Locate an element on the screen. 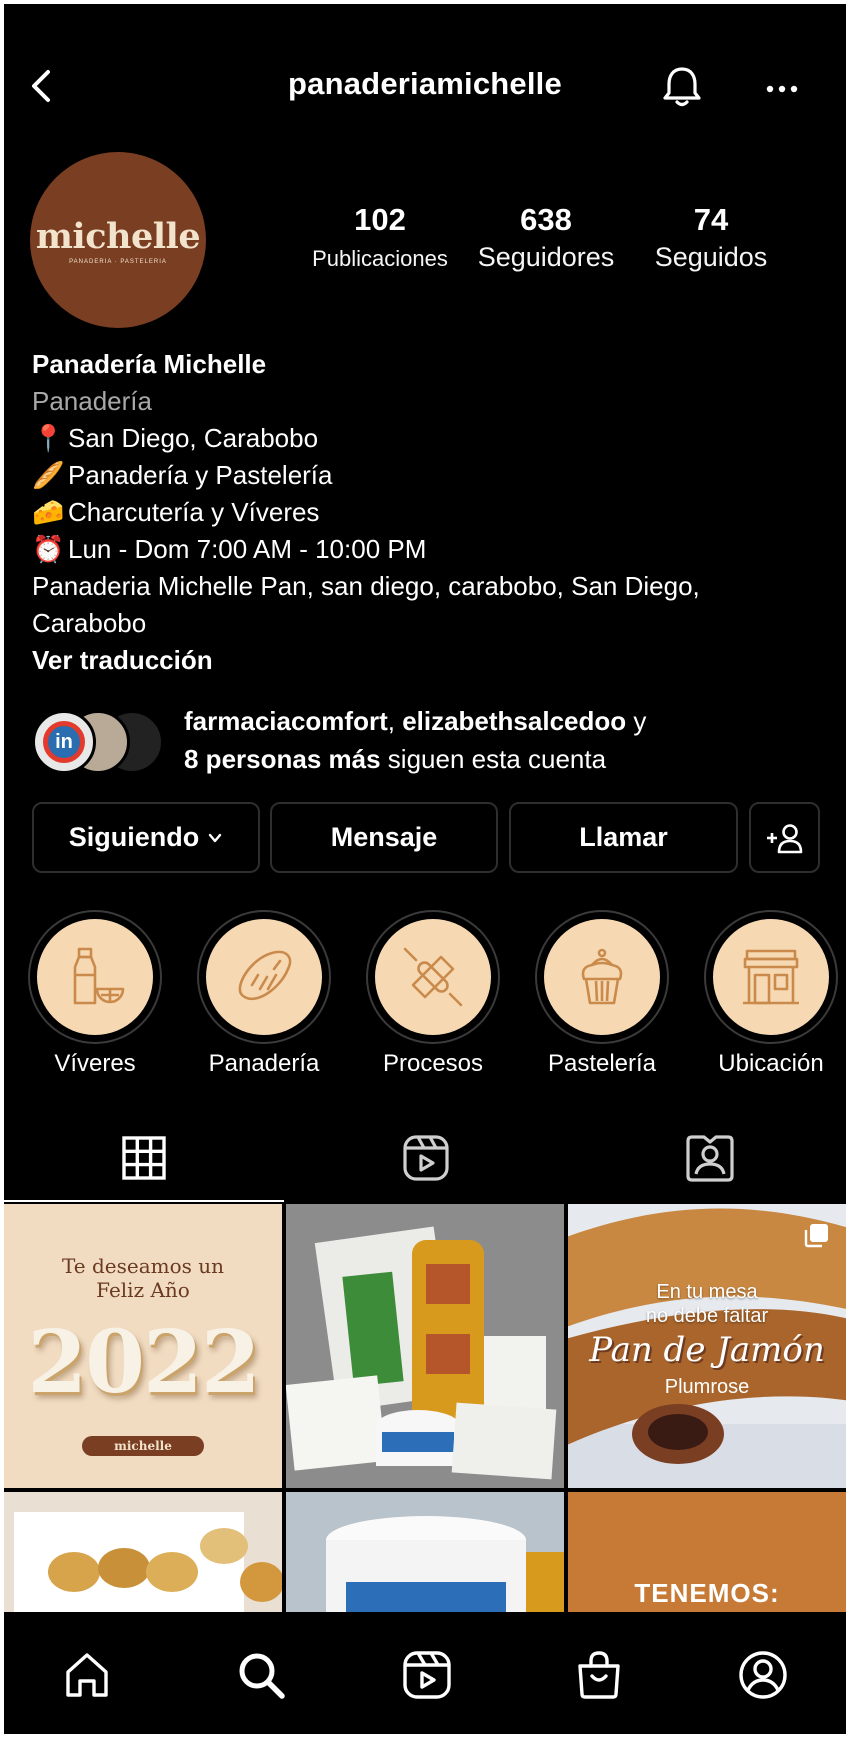 This screenshot has height=1737, width=849. add-user-icon is located at coordinates (784, 838).